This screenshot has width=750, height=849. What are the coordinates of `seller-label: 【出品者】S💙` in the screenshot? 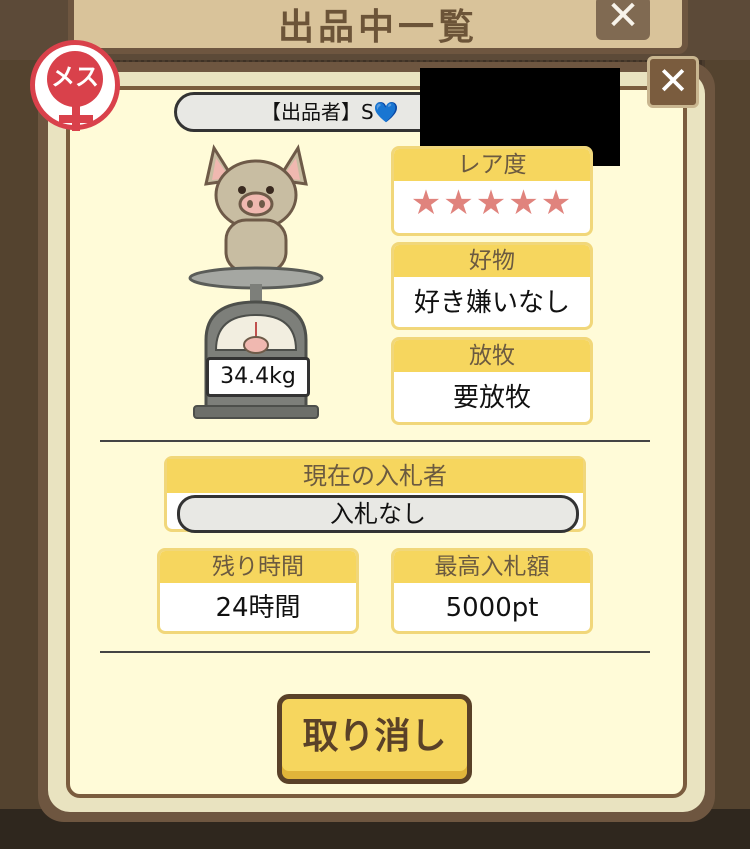 It's located at (330, 112).